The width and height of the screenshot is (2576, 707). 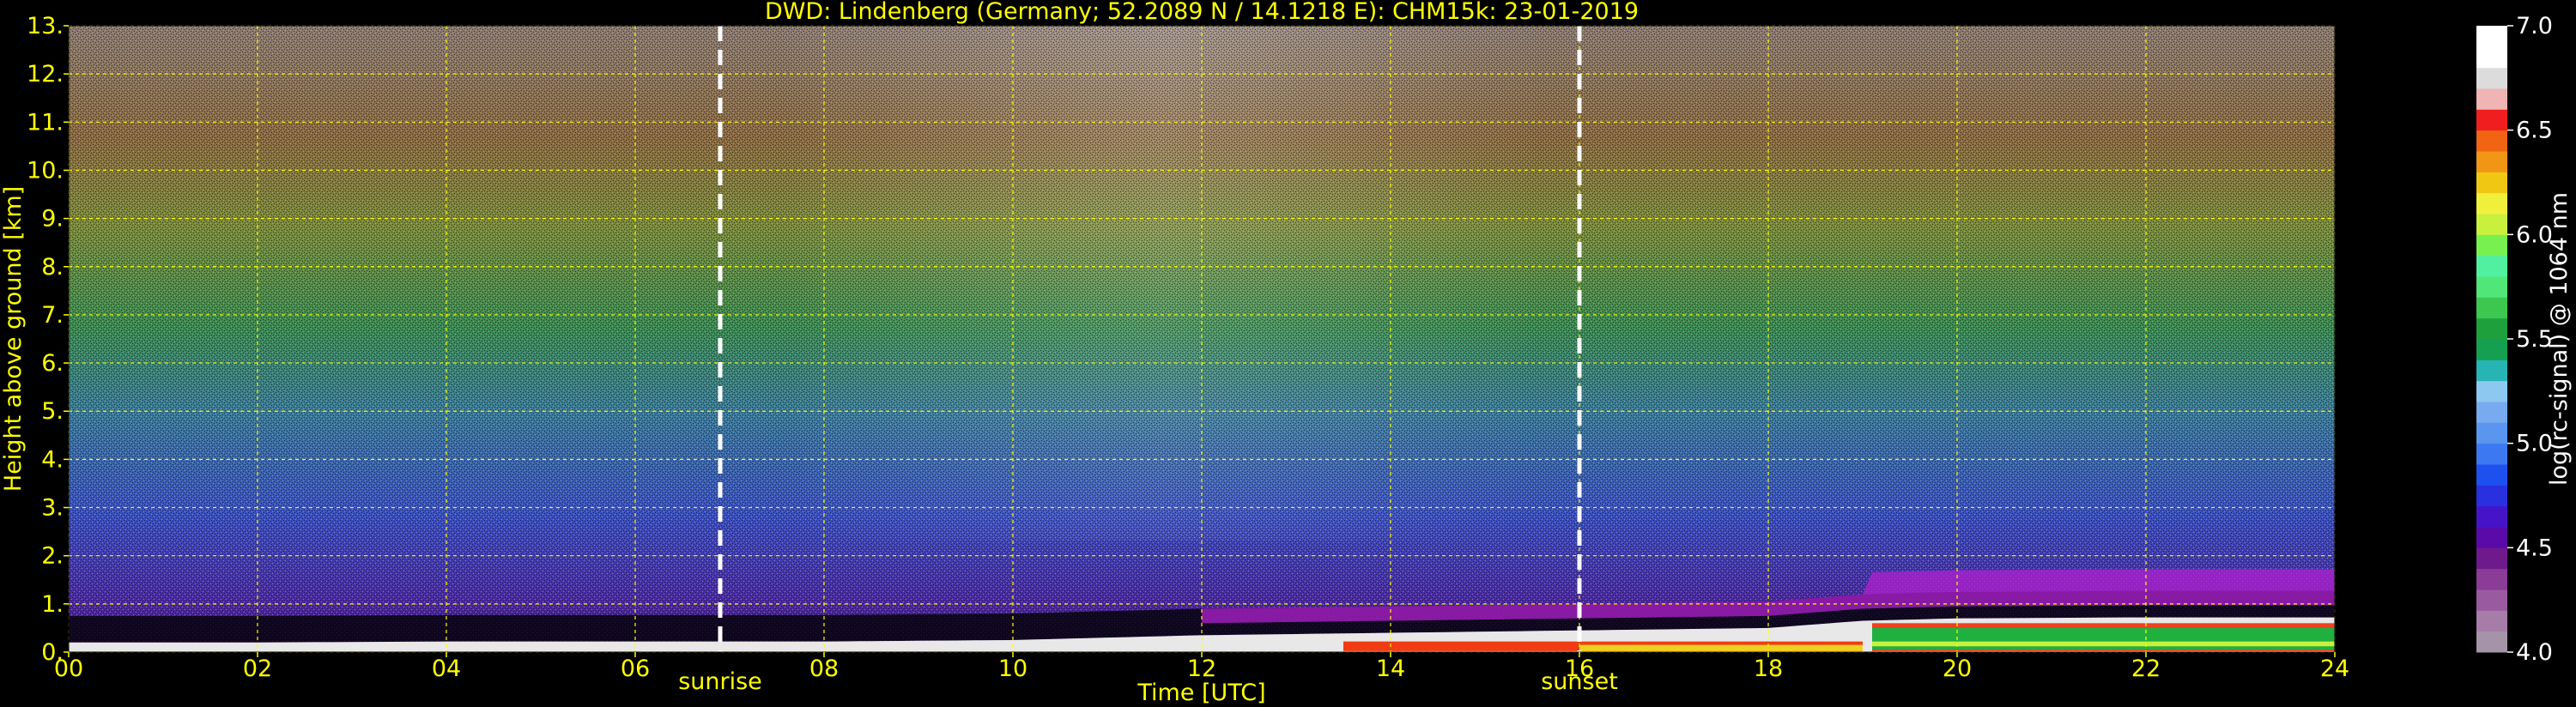 I want to click on x-tick-label: 24, so click(x=2334, y=669).